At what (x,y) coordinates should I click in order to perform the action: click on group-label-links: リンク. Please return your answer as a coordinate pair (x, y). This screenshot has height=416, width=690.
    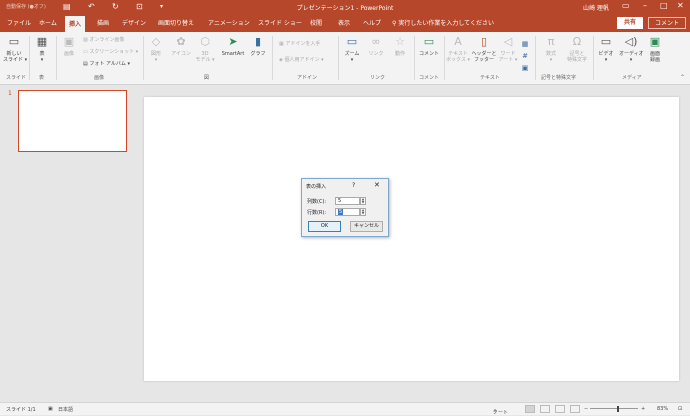
    Looking at the image, I should click on (378, 78).